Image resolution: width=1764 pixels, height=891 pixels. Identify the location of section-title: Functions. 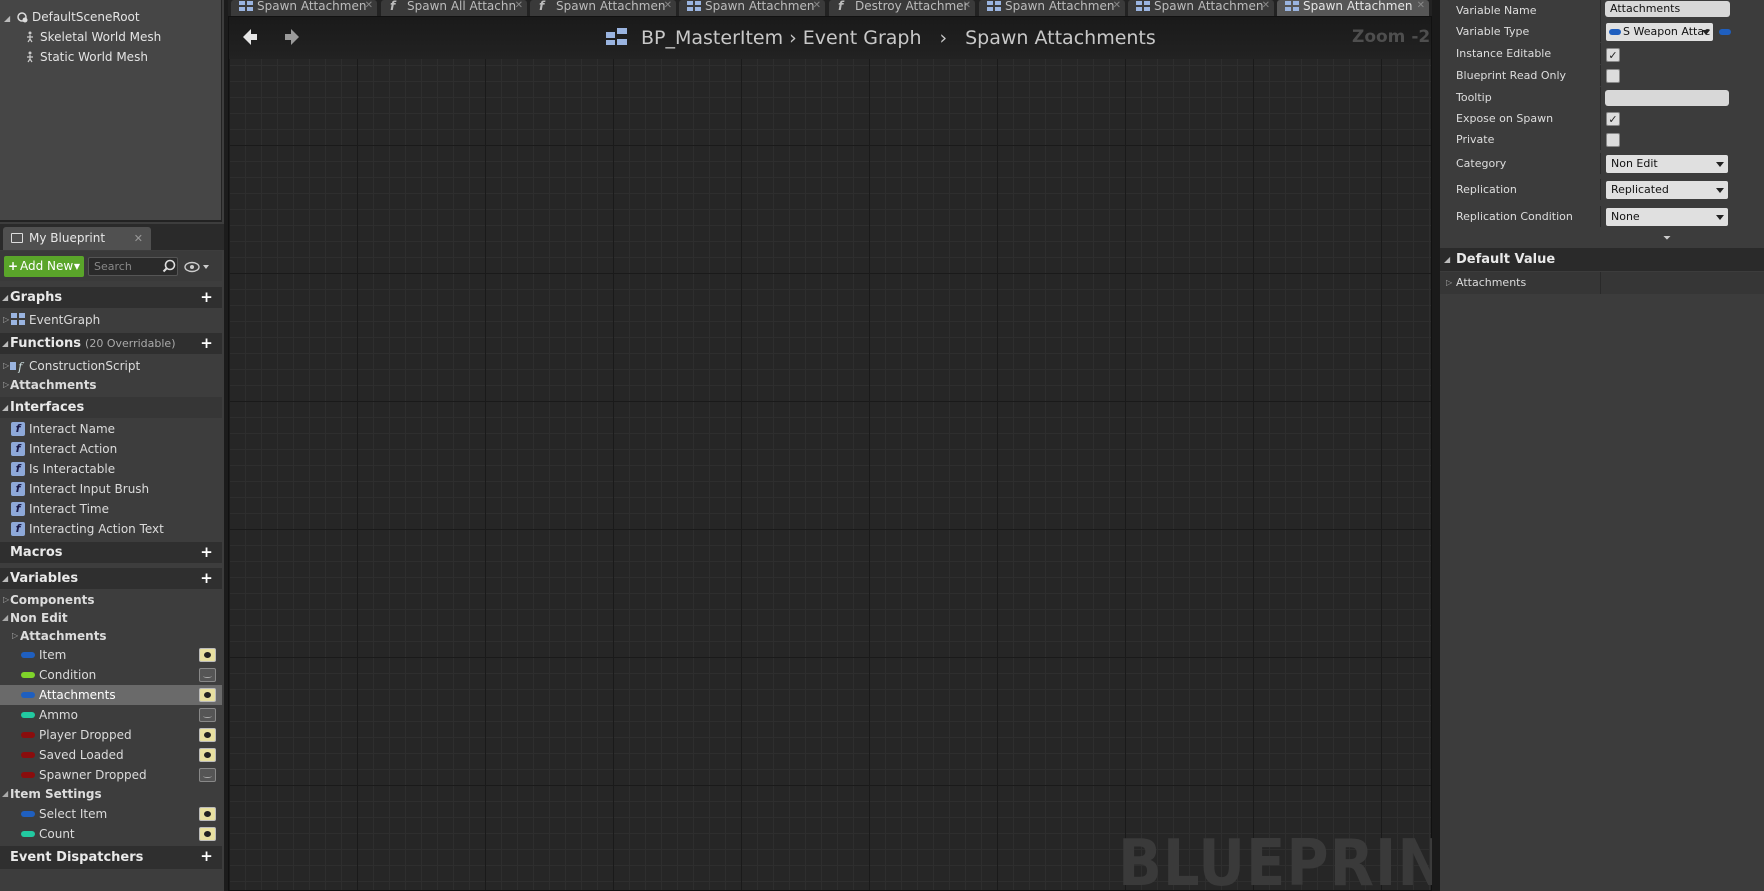
(46, 343).